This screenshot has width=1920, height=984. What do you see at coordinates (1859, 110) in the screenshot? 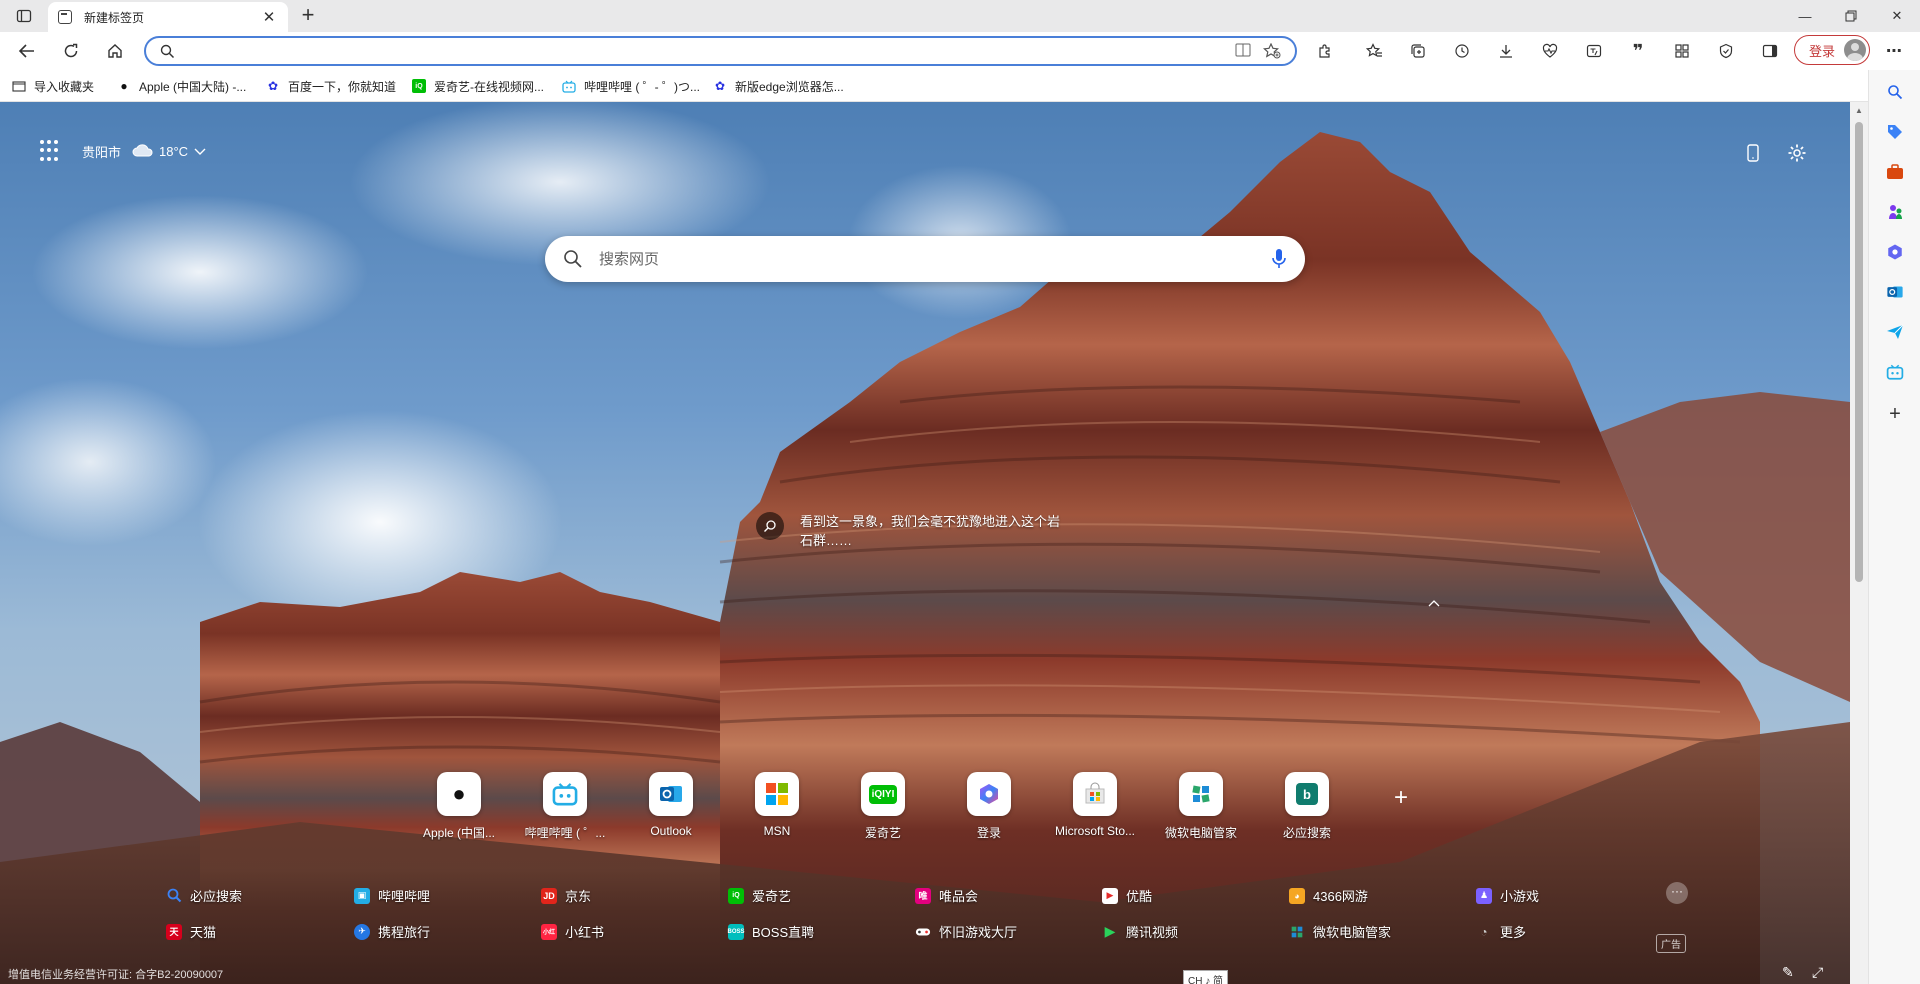
I see `scroll-up-icon: ▲` at bounding box center [1859, 110].